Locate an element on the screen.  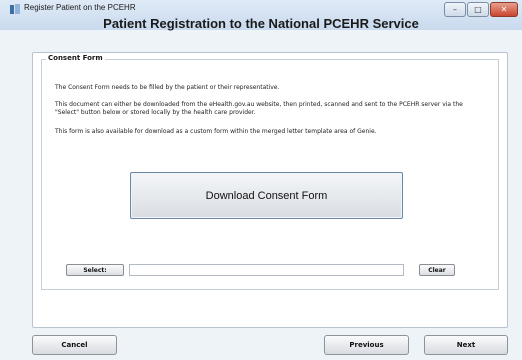
minimize-icon: – is located at coordinates (455, 9).